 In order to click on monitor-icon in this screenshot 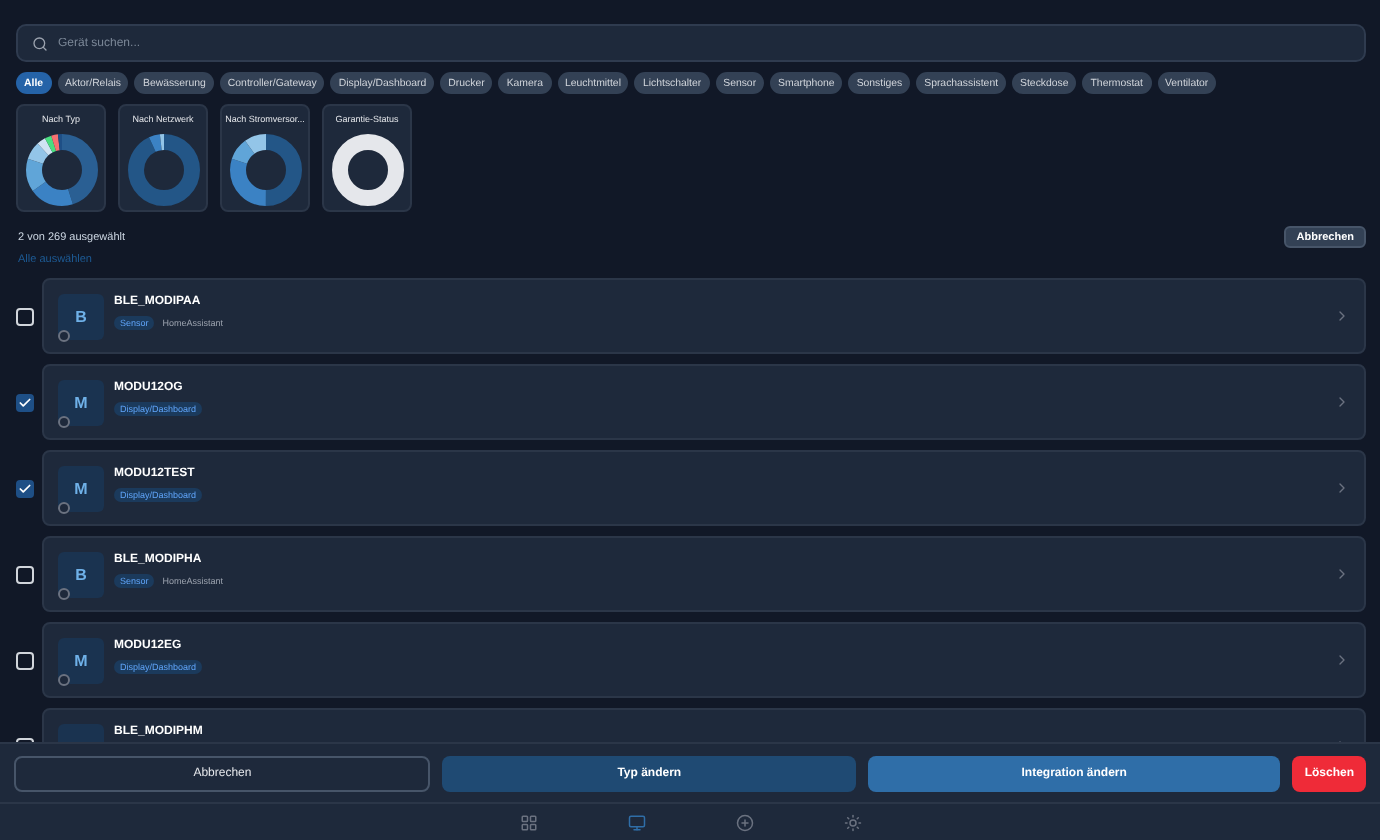, I will do `click(636, 822)`.